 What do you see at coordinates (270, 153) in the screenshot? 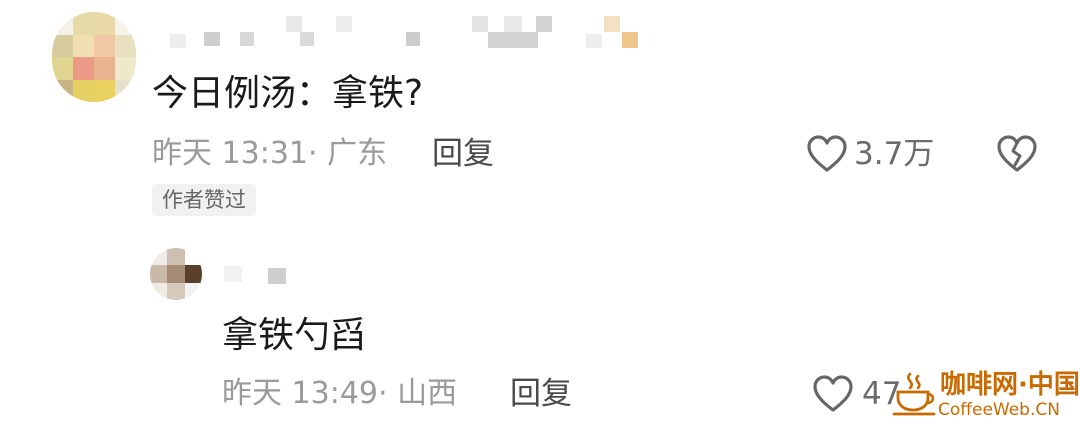
I see `comment-time-location: 昨天 13:31· 广东` at bounding box center [270, 153].